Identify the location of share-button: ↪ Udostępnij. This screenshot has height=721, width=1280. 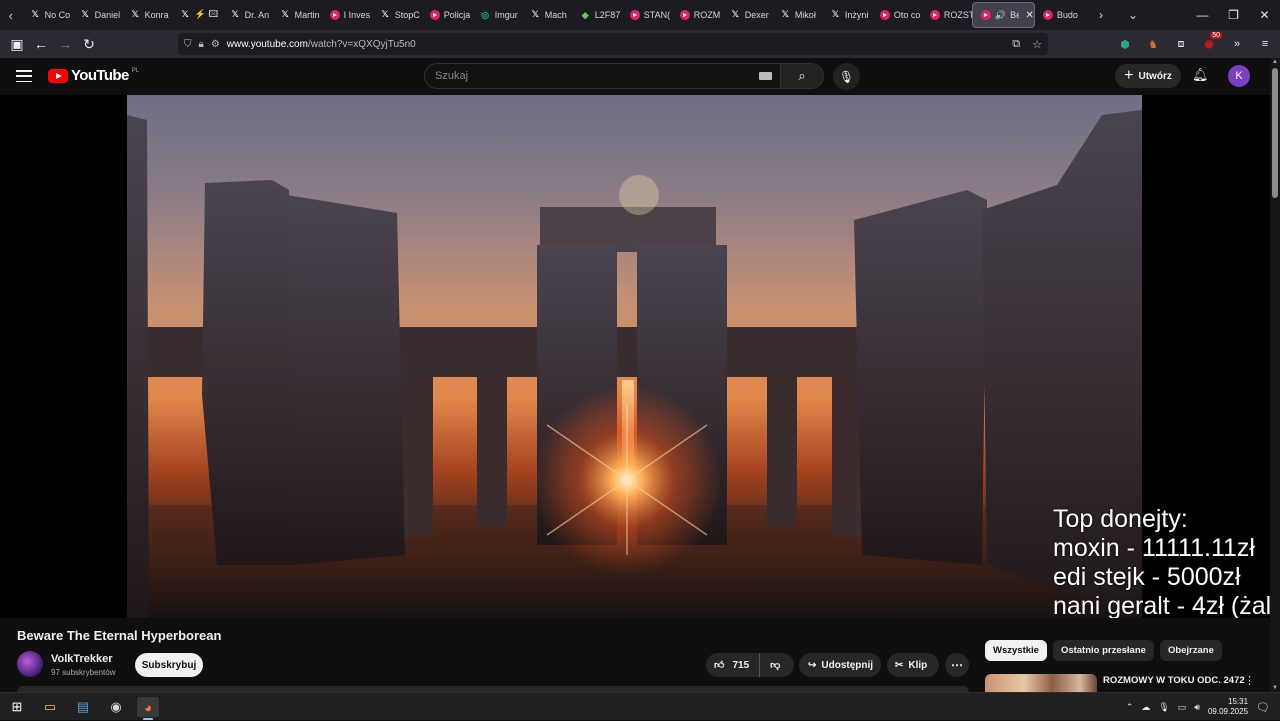
(840, 665).